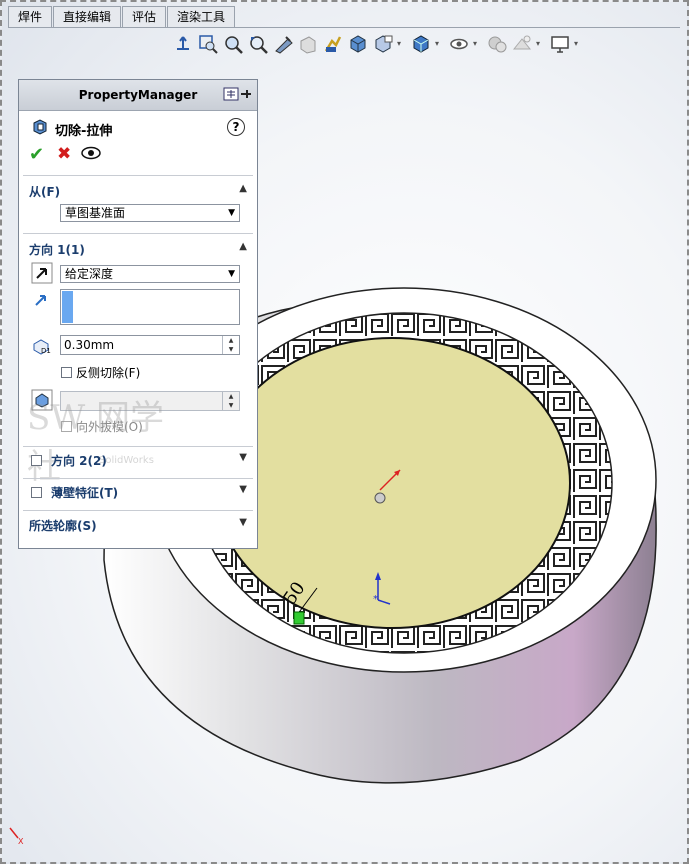 The width and height of the screenshot is (689, 864). Describe the element at coordinates (258, 44) in the screenshot. I see `previous-view-icon` at that location.